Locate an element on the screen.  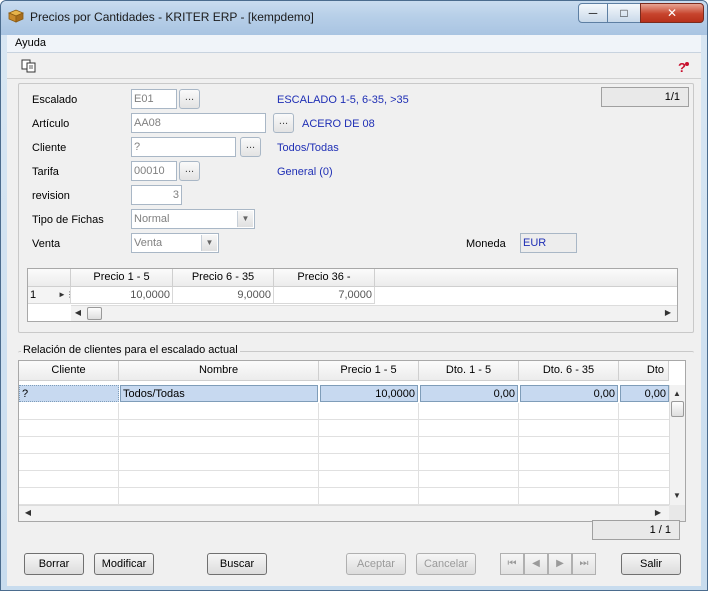
close-button: ✕ is located at coordinates (672, 13).